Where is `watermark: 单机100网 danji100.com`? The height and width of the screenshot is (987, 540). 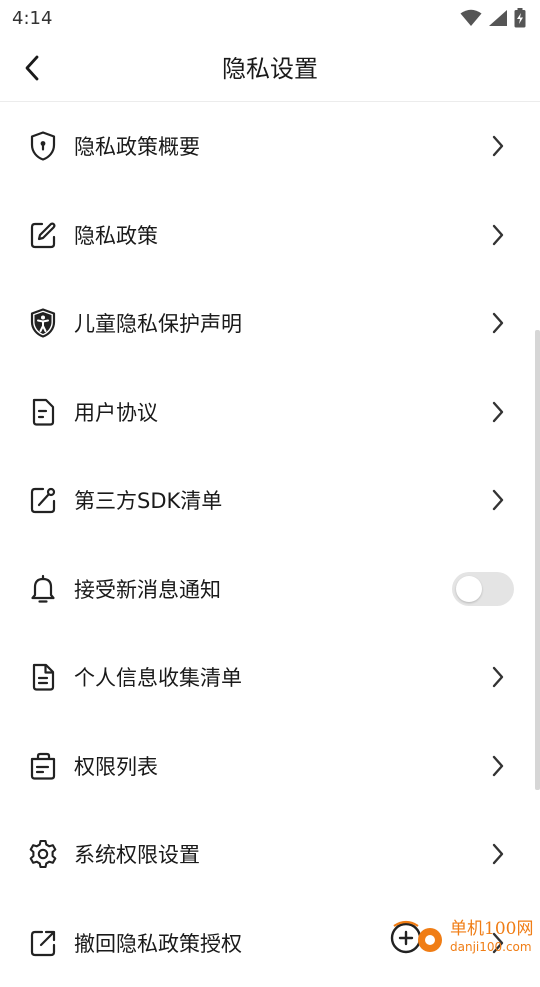 watermark: 单机100网 danji100.com is located at coordinates (462, 937).